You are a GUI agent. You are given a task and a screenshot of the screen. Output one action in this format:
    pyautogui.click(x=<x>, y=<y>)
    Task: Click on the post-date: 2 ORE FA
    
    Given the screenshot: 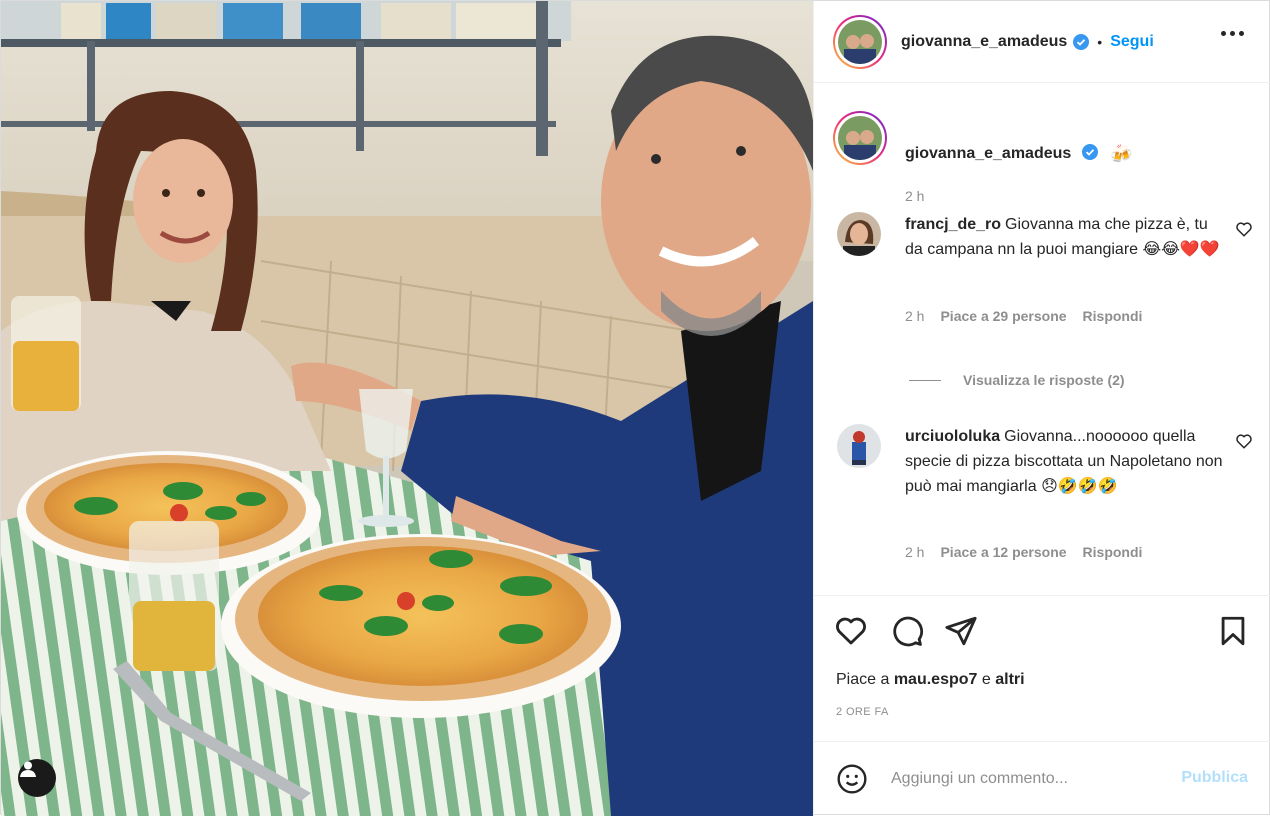 What is the action you would take?
    pyautogui.click(x=862, y=712)
    